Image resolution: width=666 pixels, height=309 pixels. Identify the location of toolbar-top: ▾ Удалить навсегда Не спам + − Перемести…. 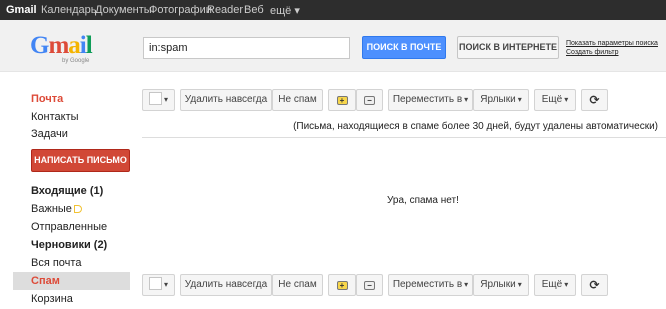
(404, 100).